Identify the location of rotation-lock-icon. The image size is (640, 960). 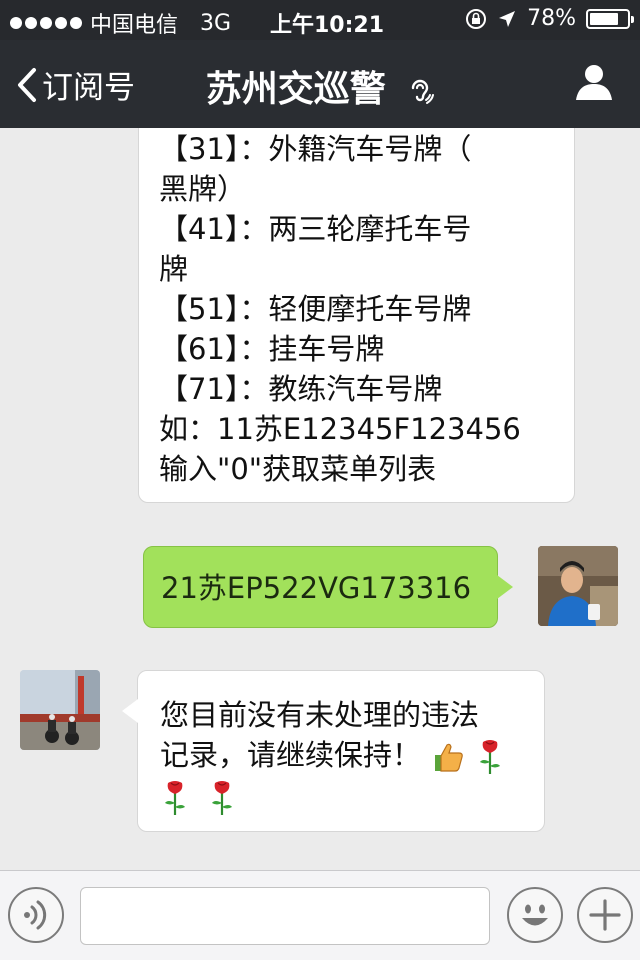
(476, 18).